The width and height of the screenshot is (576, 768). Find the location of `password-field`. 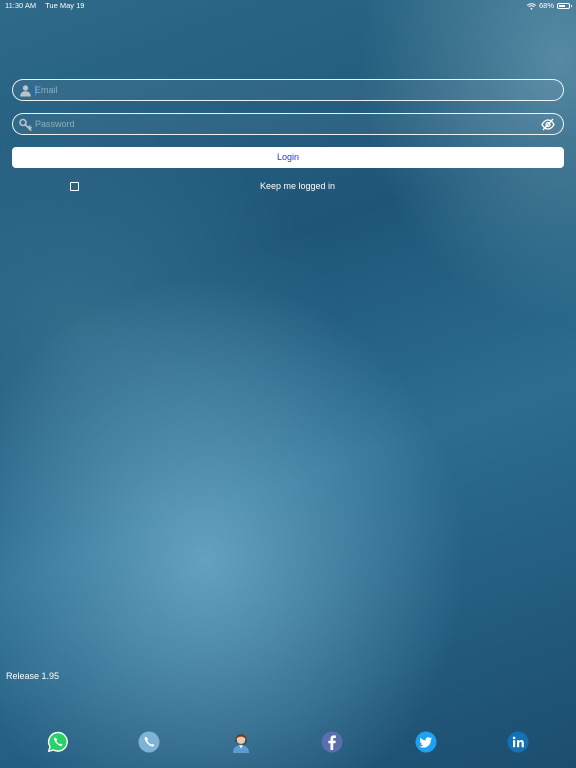

password-field is located at coordinates (288, 124).